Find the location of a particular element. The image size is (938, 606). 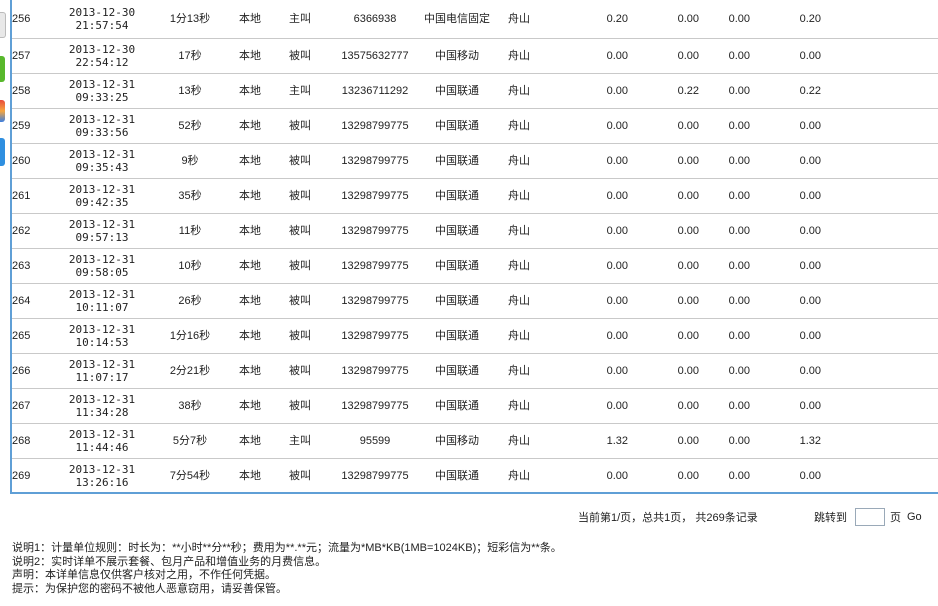

row-index: 257 is located at coordinates (33, 56).